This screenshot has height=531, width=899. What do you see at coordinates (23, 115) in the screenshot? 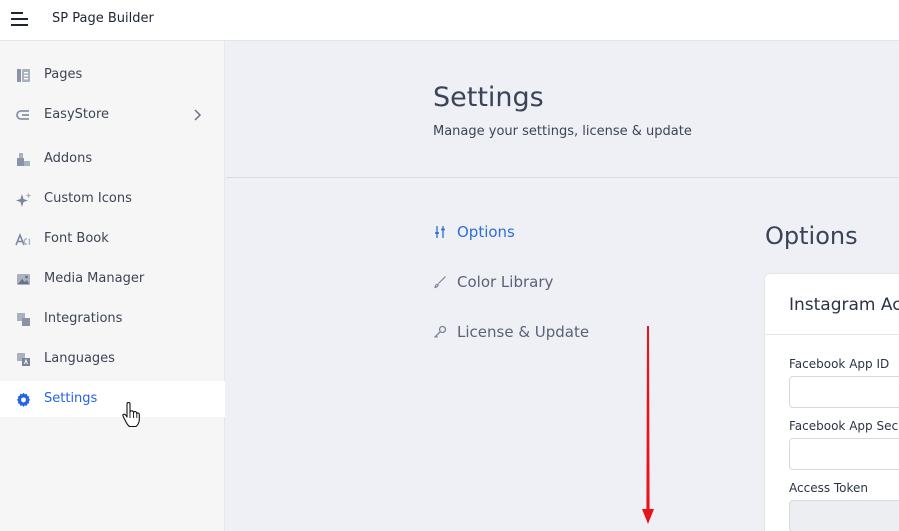
I see `easystore-icon` at bounding box center [23, 115].